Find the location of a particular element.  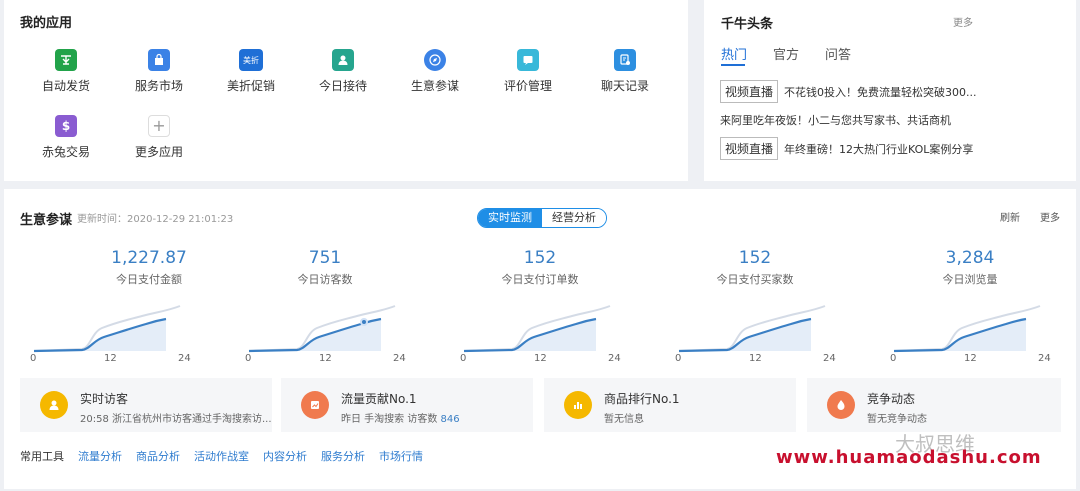

tool-market-trends: 市场行情 is located at coordinates (401, 456).